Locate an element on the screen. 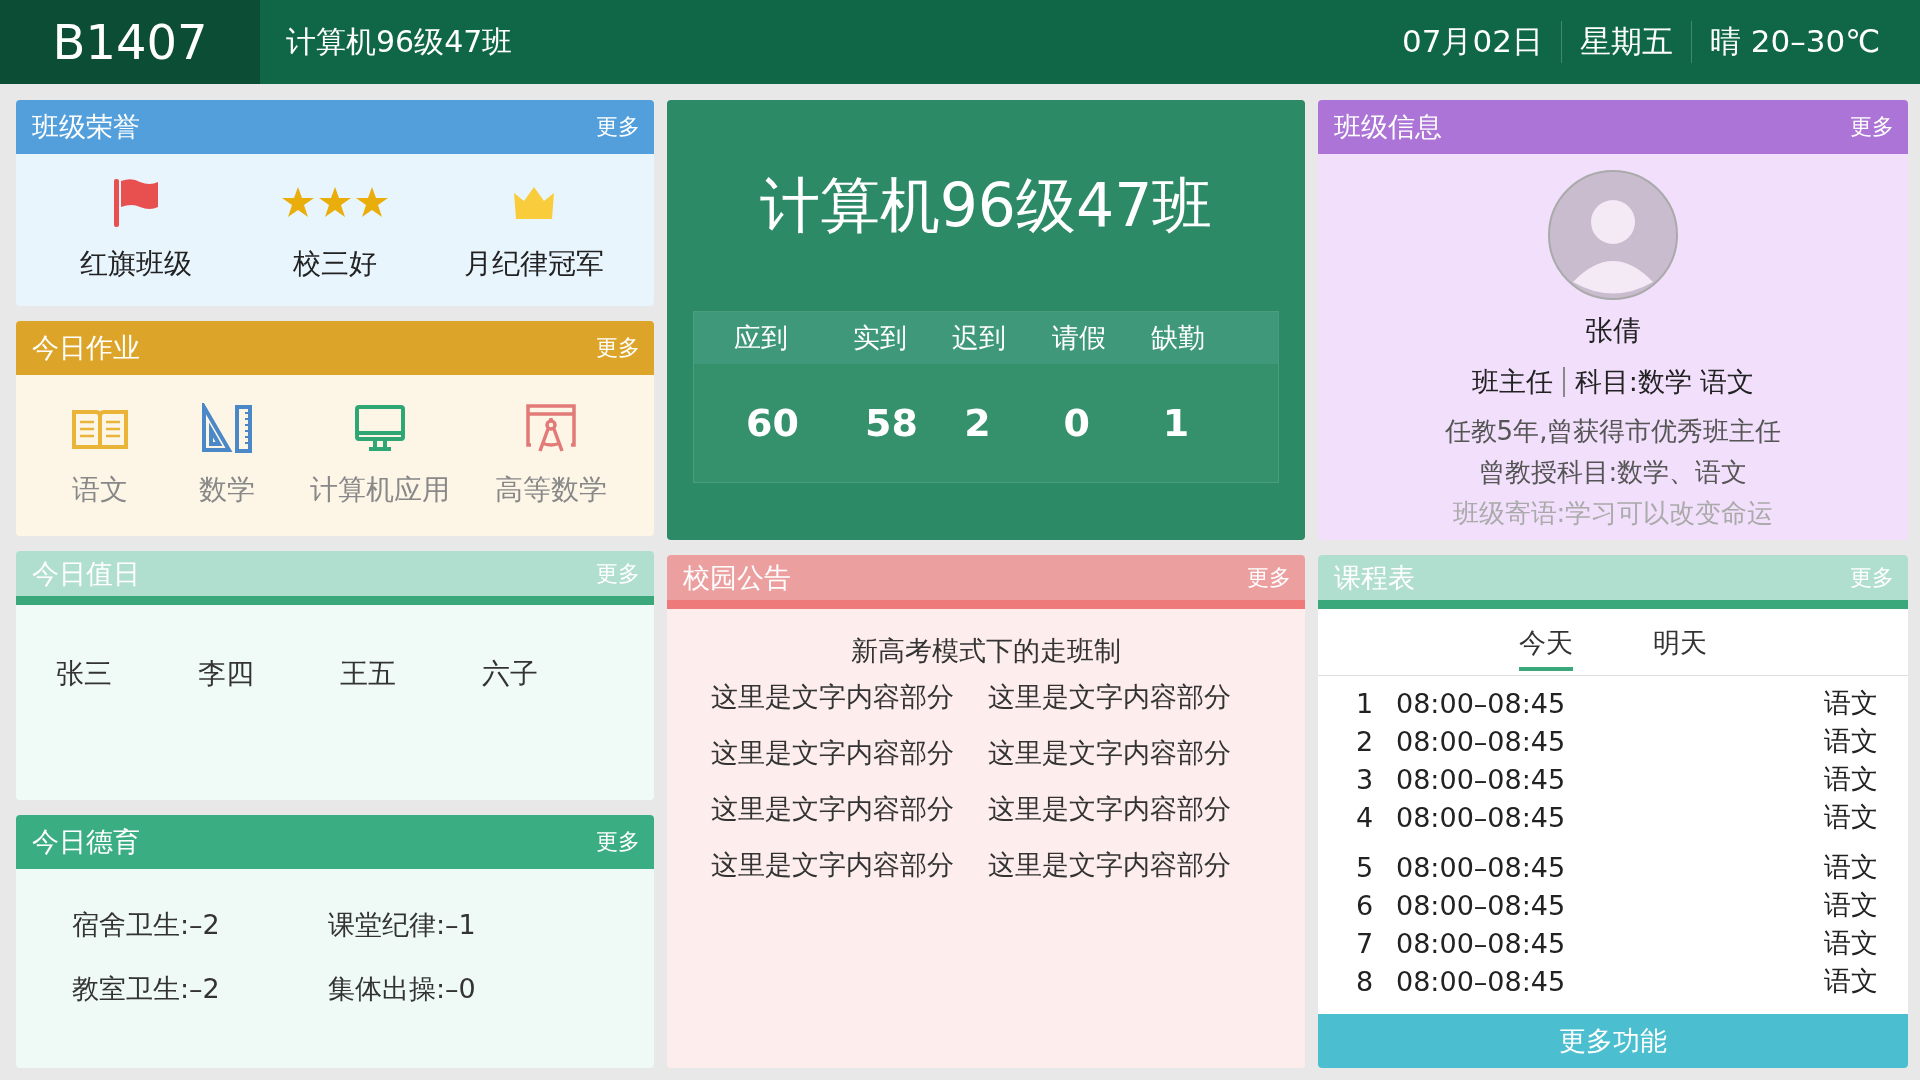 The width and height of the screenshot is (1920, 1080). period-number: 3 is located at coordinates (1365, 779).